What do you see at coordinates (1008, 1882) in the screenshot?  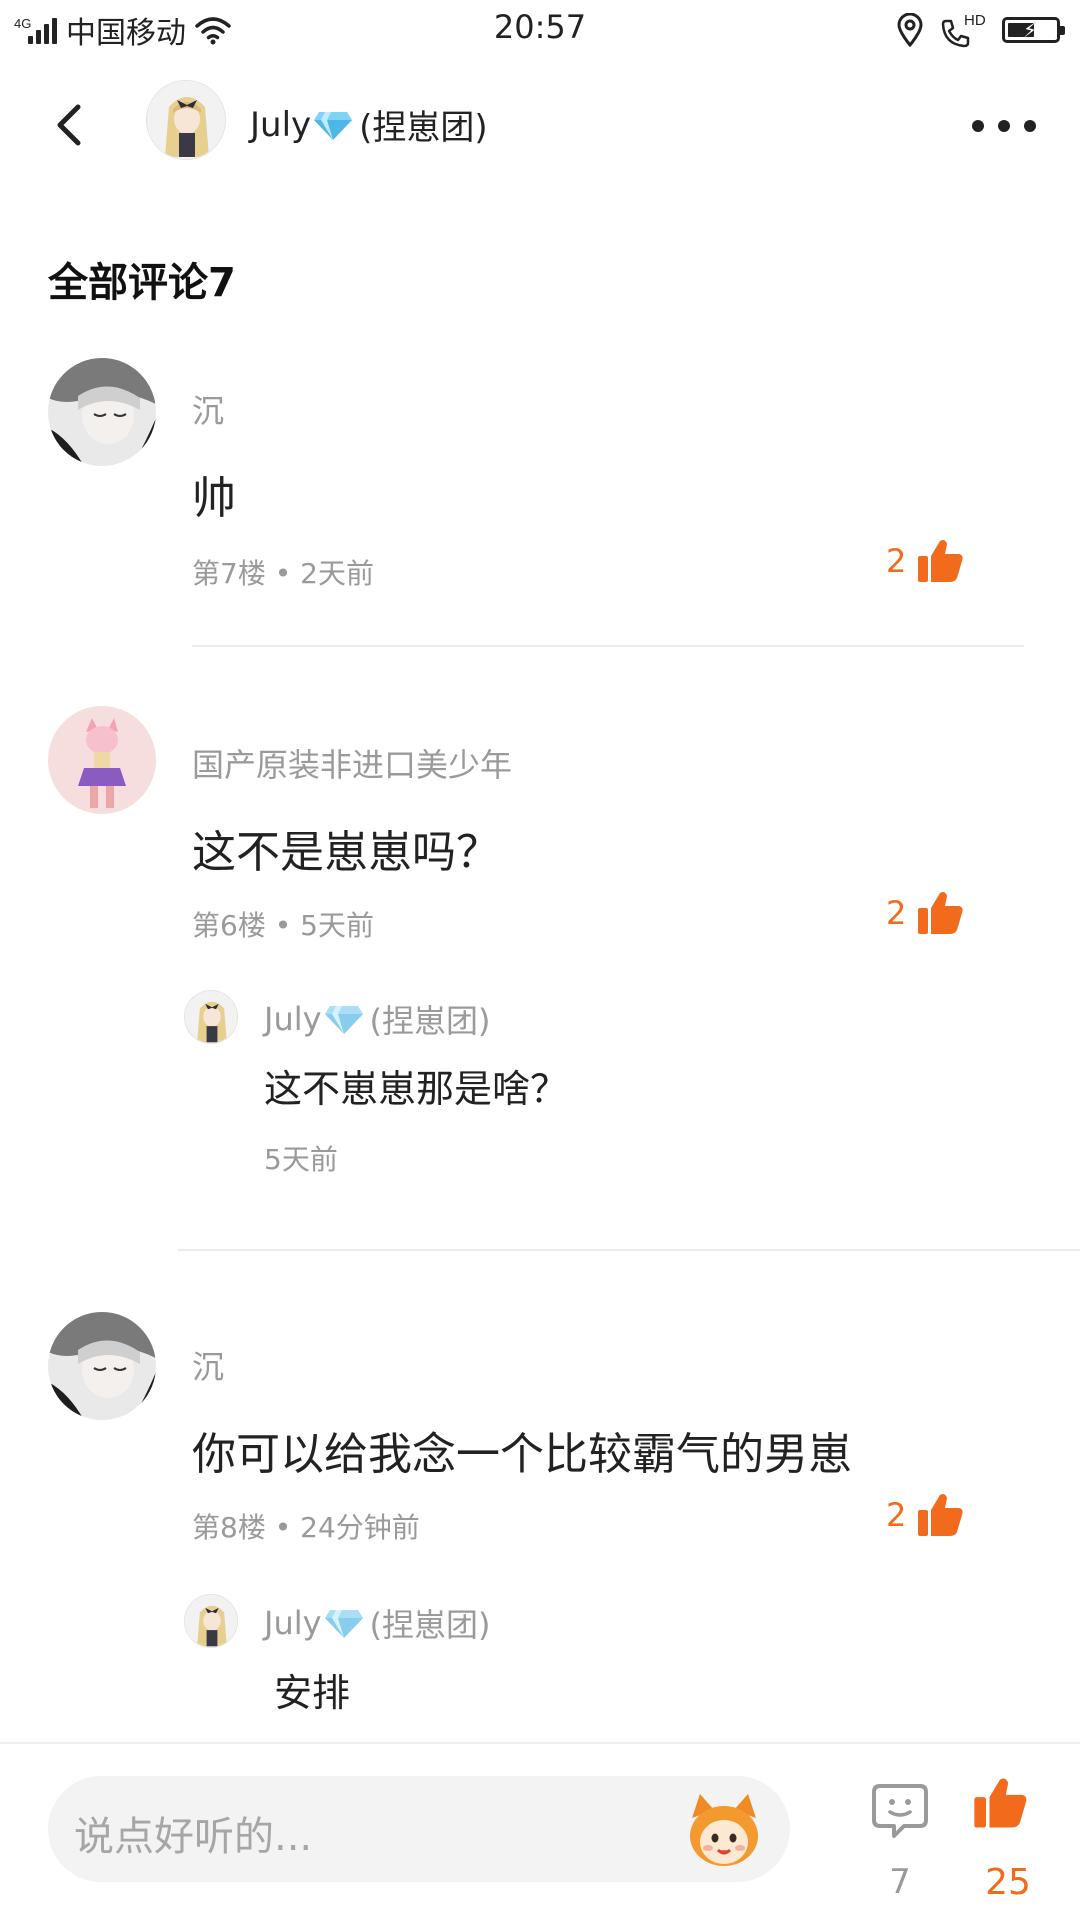 I see `post-like-count: 25` at bounding box center [1008, 1882].